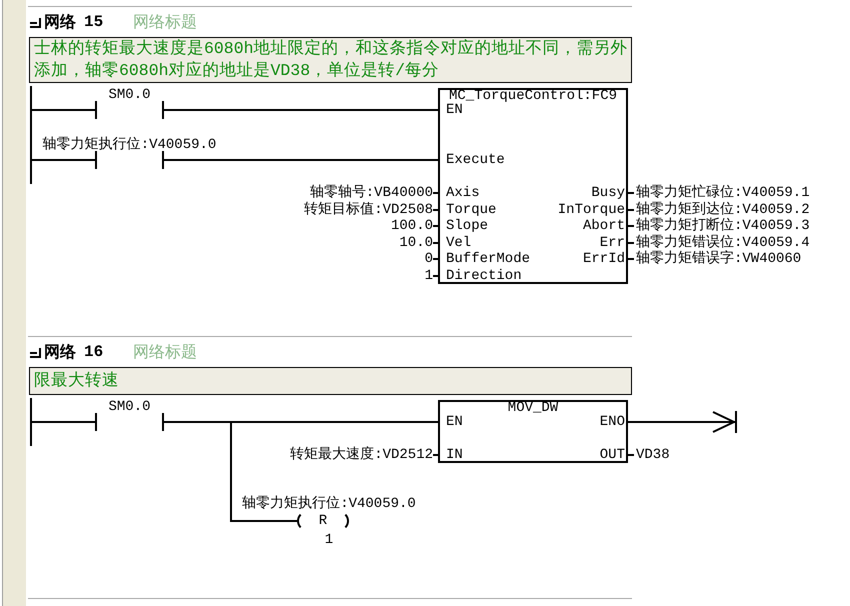 Image resolution: width=850 pixels, height=606 pixels. I want to click on network-number: 16, so click(94, 352).